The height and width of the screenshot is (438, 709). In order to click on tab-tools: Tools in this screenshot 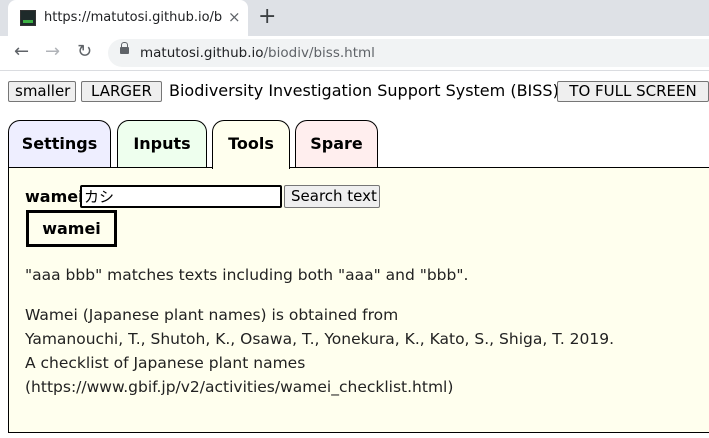, I will do `click(251, 144)`.